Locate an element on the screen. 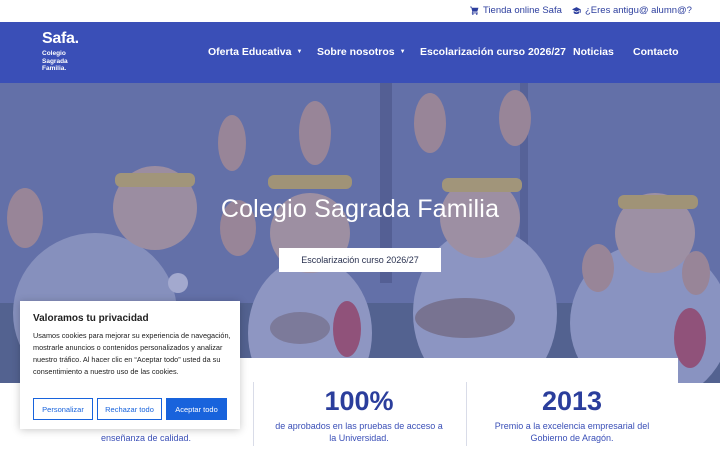  reject-all-button: Rechazar todo is located at coordinates (129, 409).